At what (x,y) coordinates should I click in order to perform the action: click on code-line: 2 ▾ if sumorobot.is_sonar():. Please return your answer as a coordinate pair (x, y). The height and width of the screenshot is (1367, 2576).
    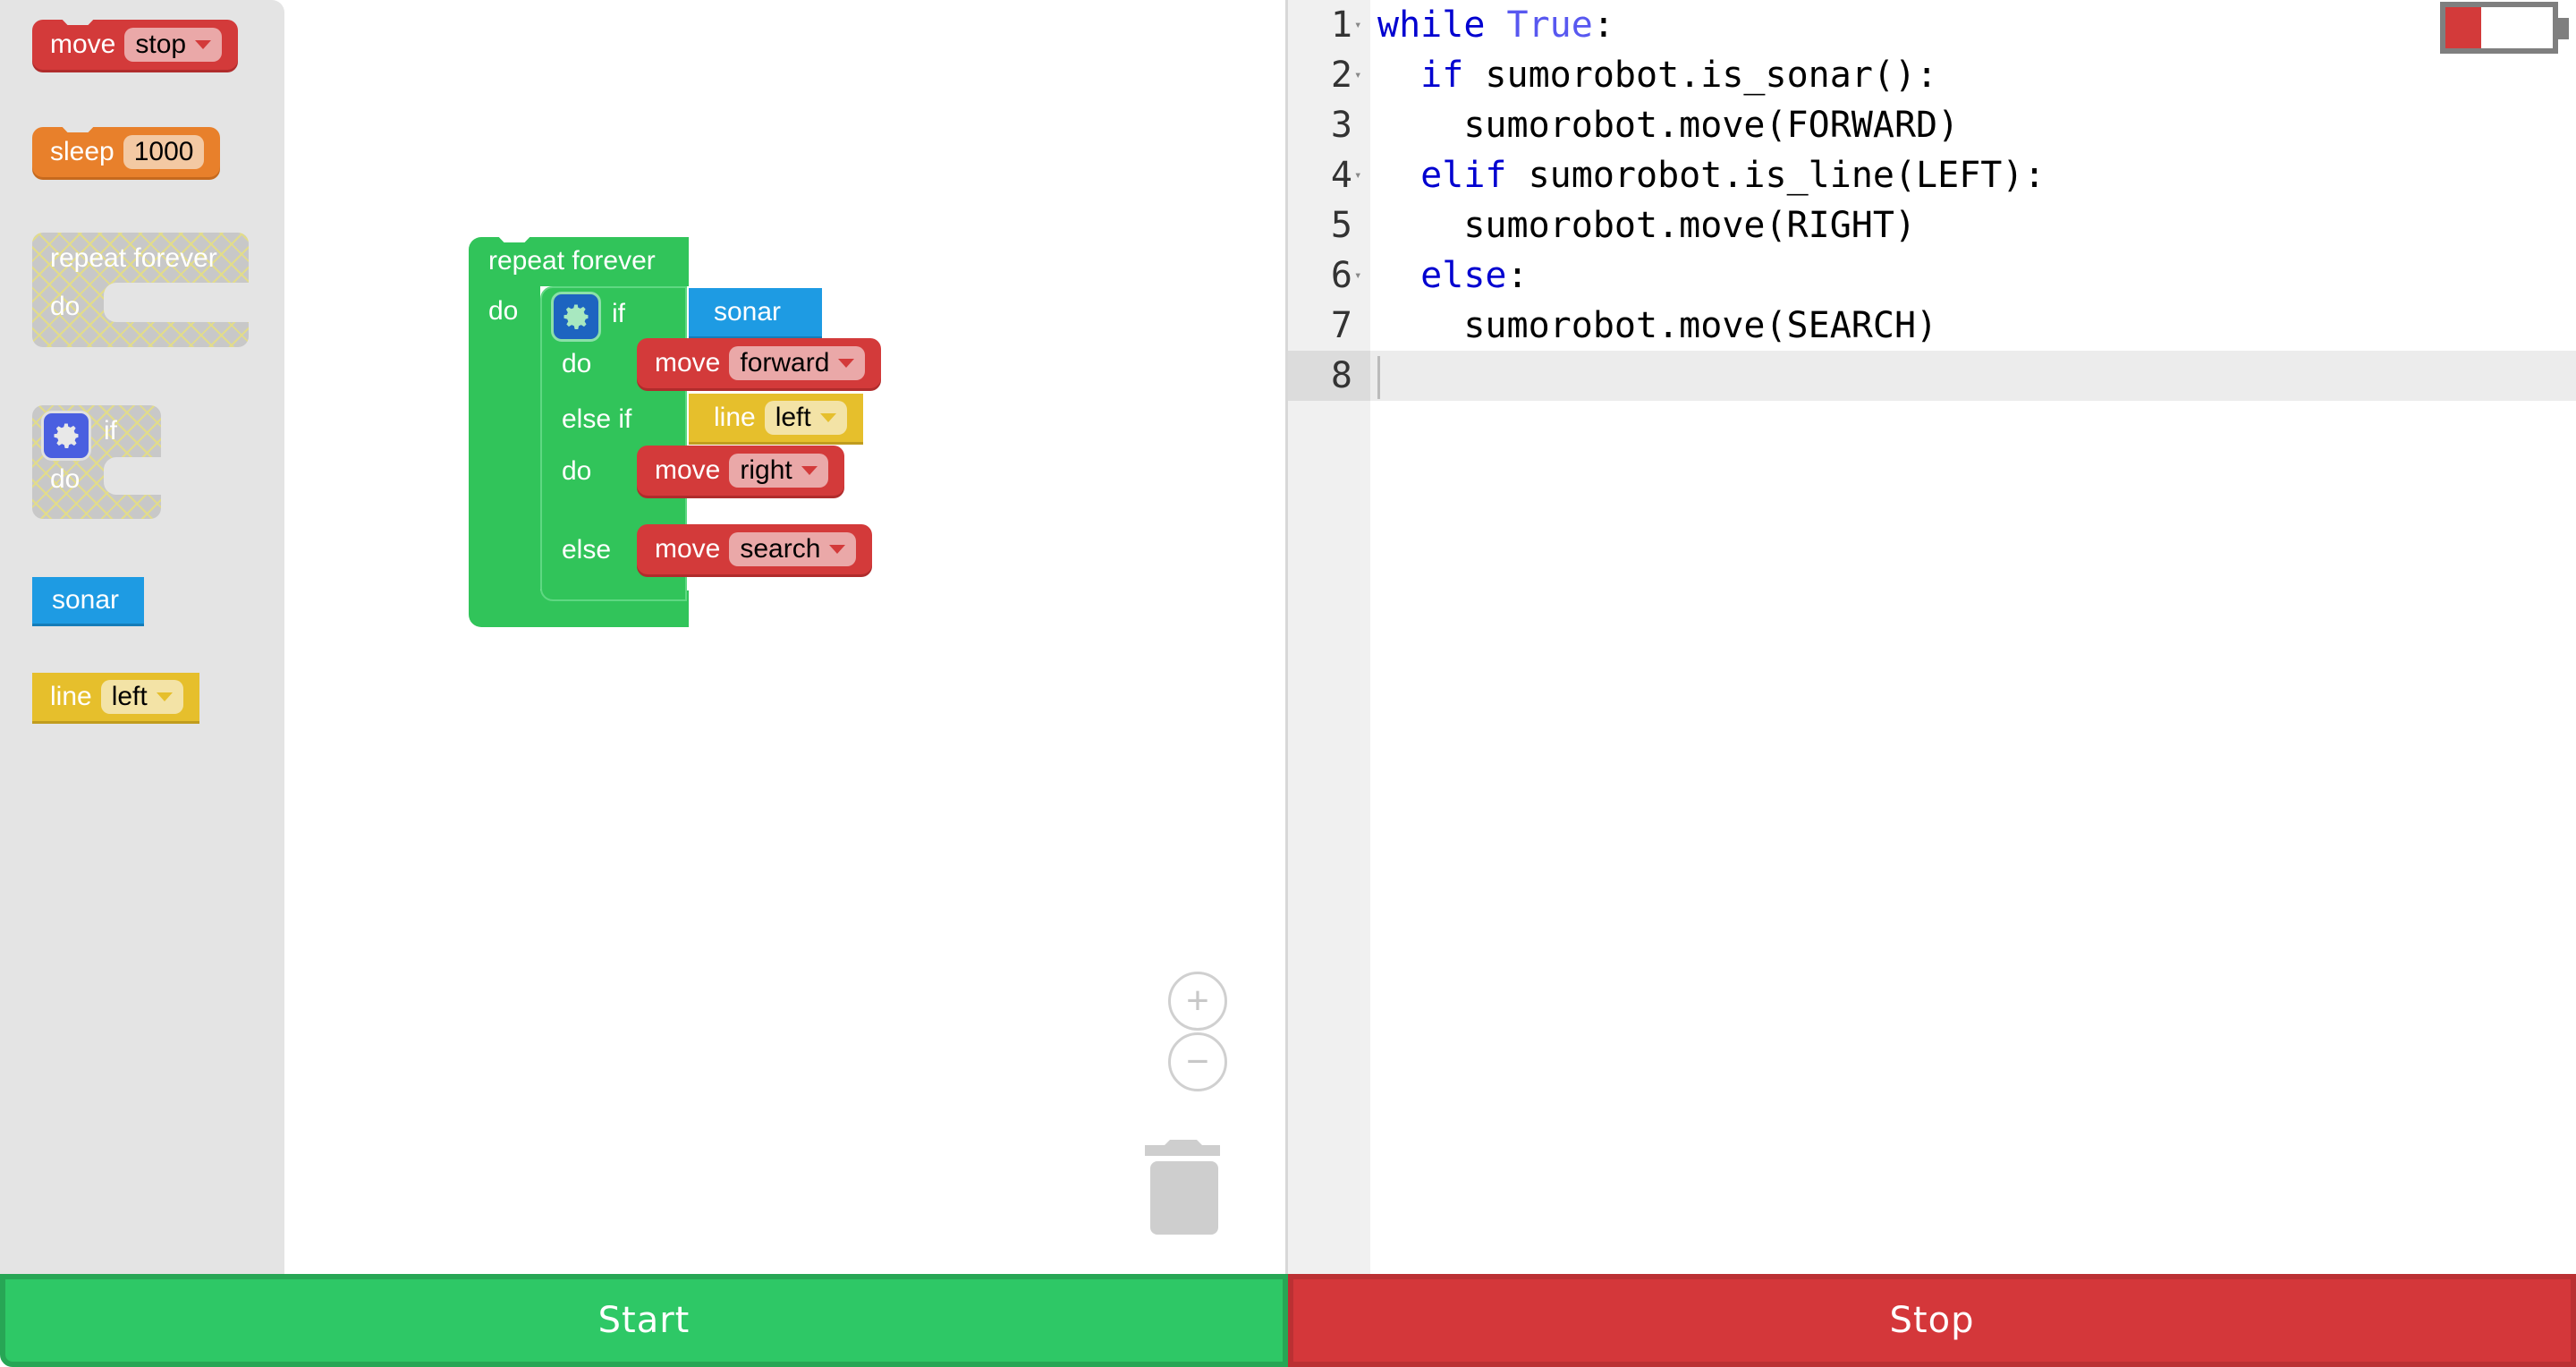
    Looking at the image, I should click on (1932, 75).